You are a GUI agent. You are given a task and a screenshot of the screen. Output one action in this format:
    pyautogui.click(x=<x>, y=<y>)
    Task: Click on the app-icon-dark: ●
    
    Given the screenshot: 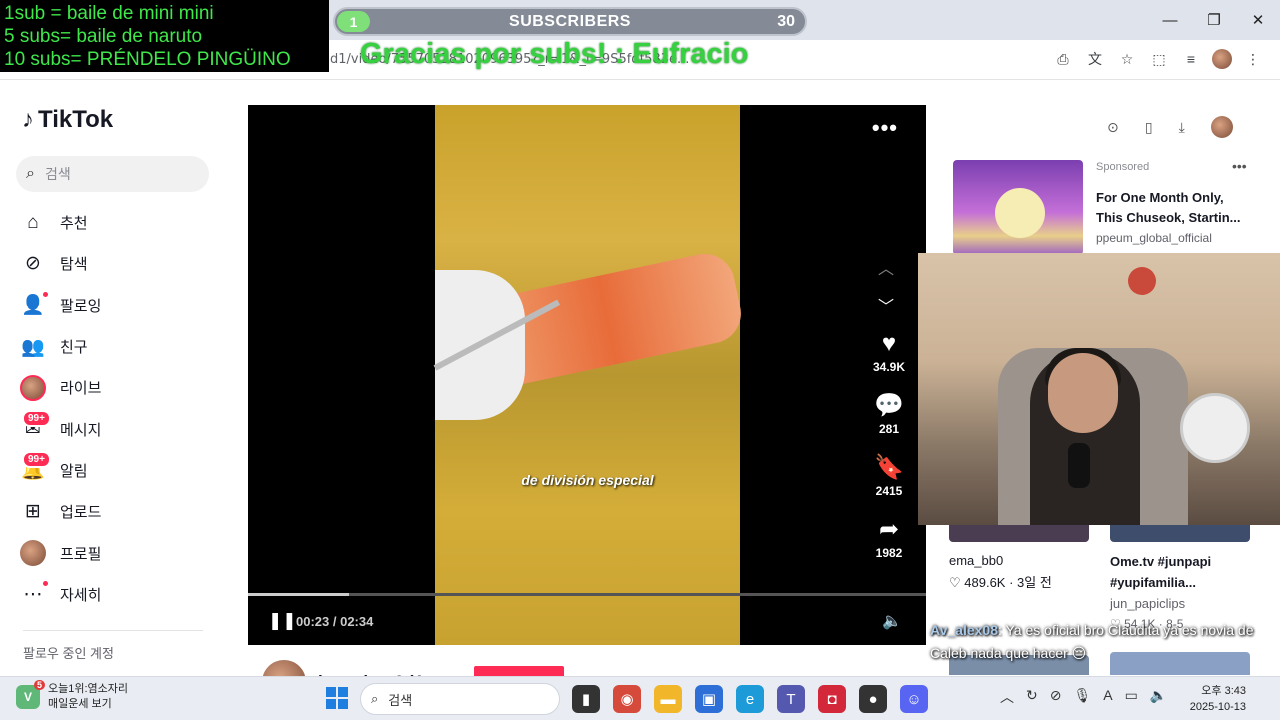 What is the action you would take?
    pyautogui.click(x=873, y=699)
    